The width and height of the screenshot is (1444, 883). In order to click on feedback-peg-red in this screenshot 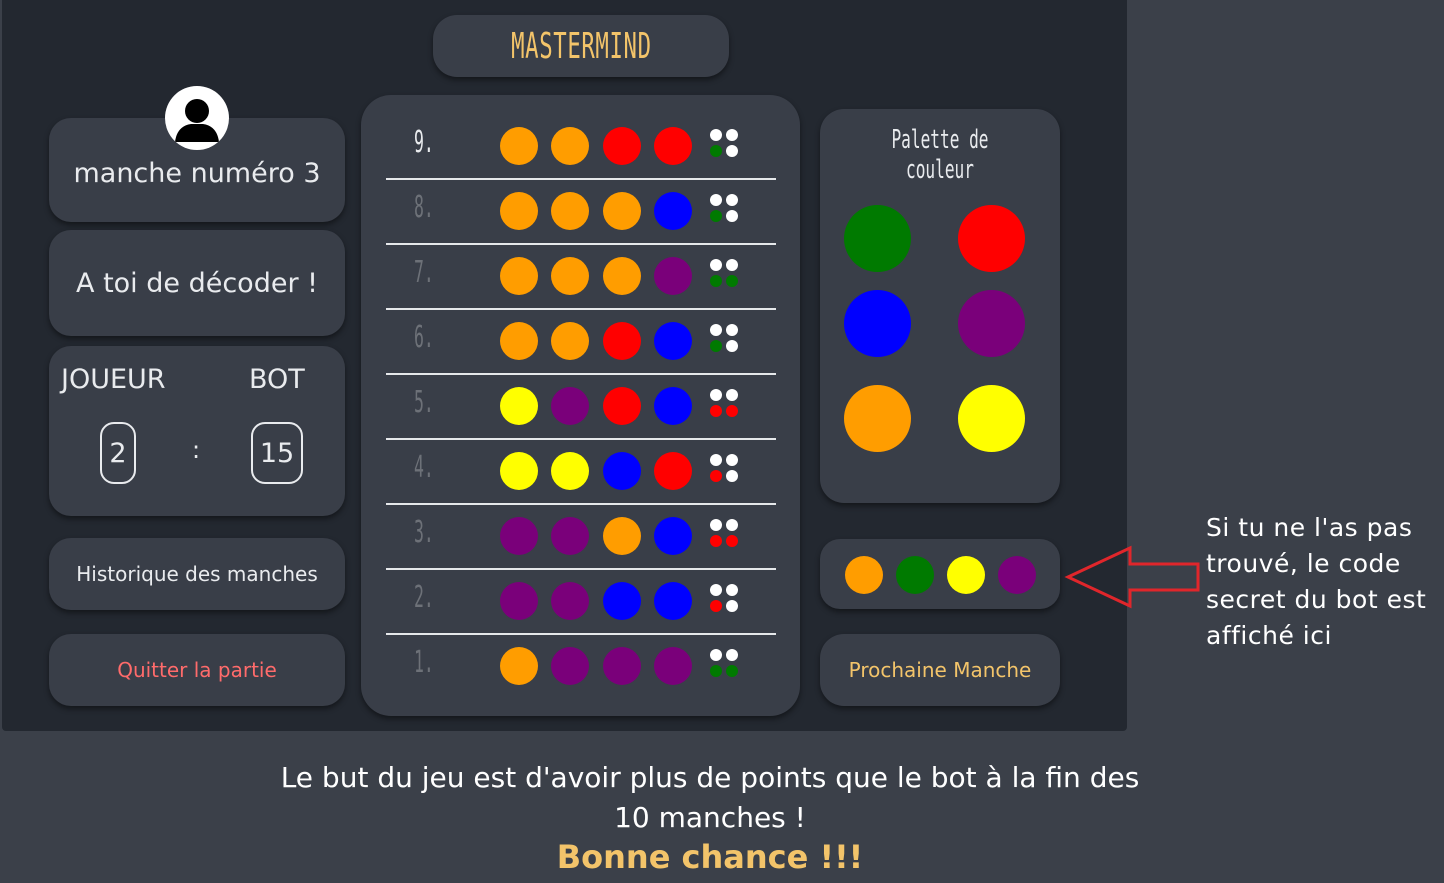, I will do `click(732, 541)`.